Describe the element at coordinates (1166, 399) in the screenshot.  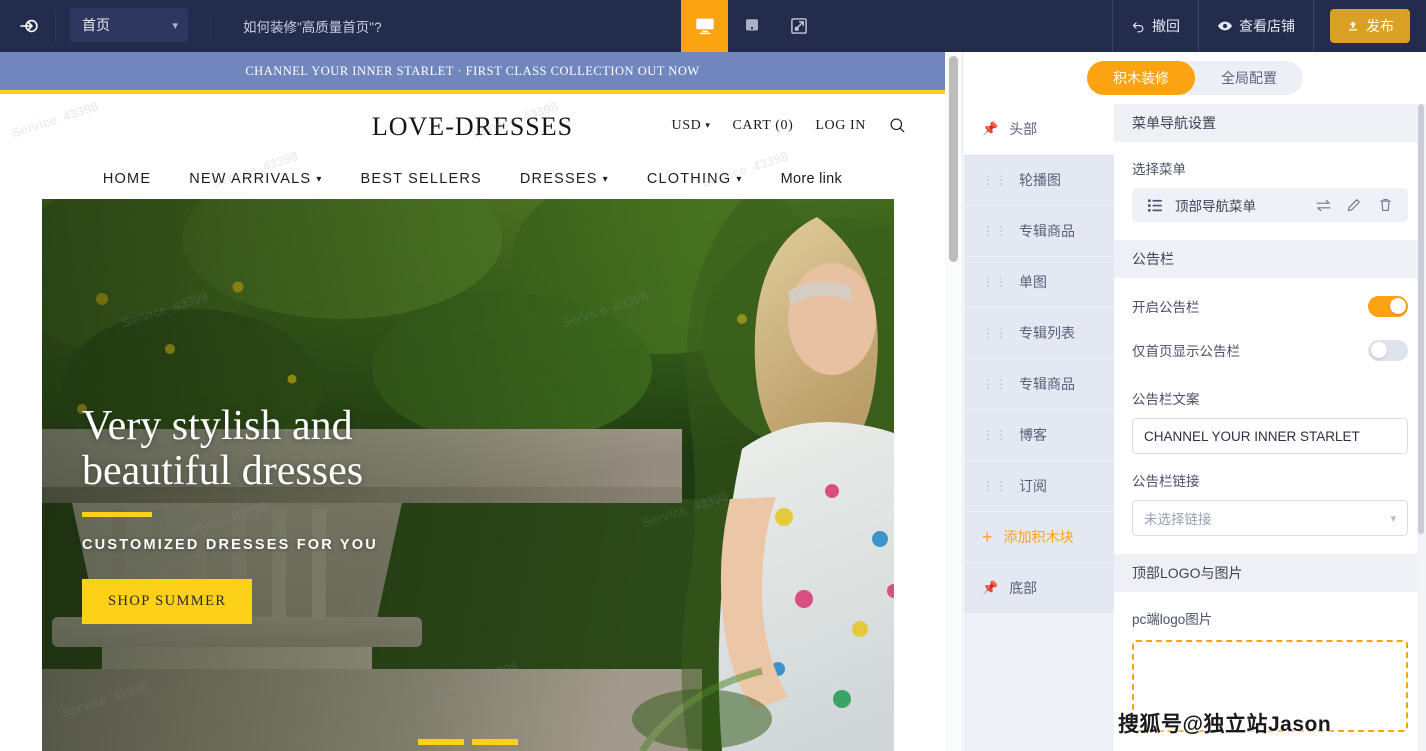
I see `announcement-text-label: 公告栏文案` at that location.